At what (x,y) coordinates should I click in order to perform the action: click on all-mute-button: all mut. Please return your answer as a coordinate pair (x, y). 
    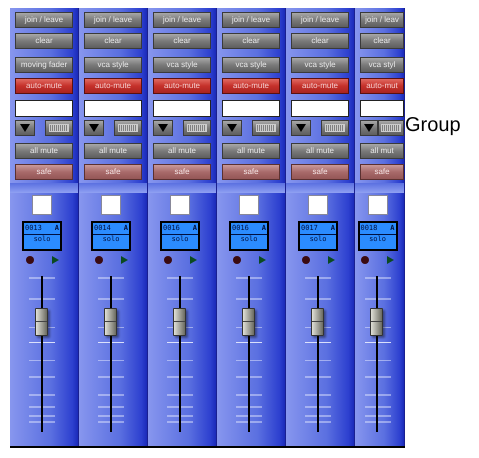
    Looking at the image, I should click on (382, 151).